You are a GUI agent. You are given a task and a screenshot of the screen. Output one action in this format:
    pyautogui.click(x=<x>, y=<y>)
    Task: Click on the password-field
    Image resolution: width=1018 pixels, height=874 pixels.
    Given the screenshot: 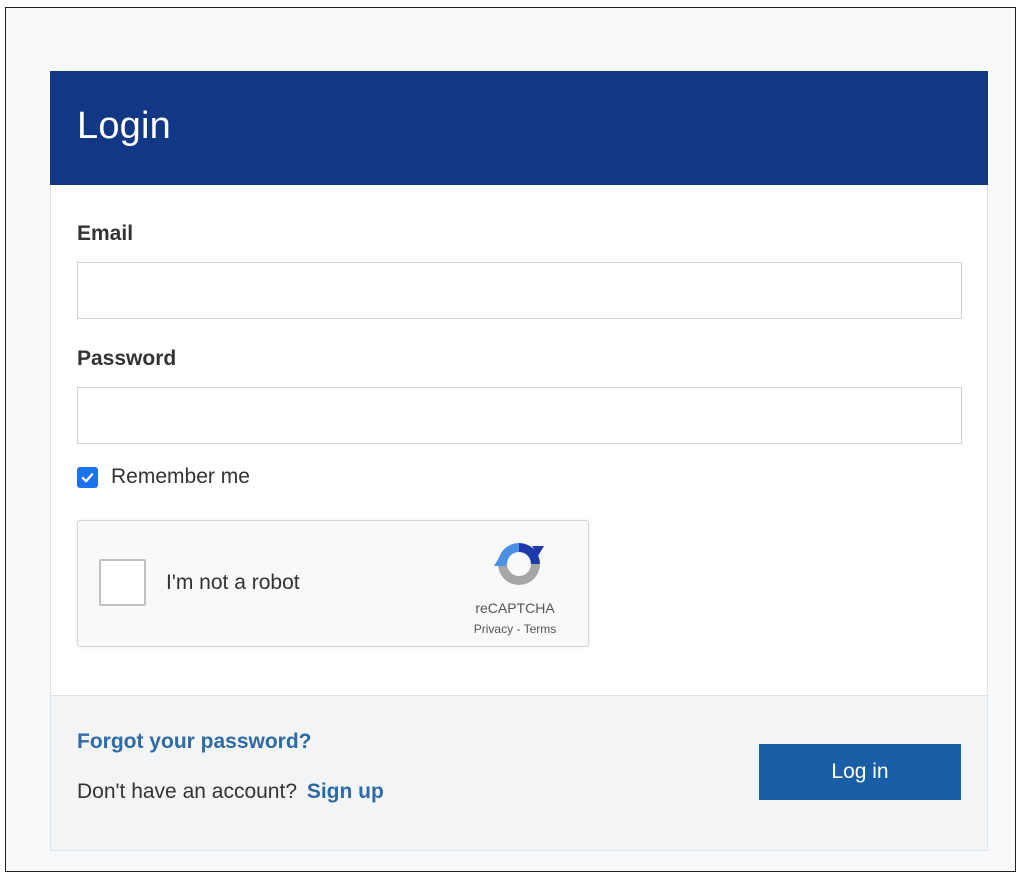 What is the action you would take?
    pyautogui.click(x=519, y=415)
    